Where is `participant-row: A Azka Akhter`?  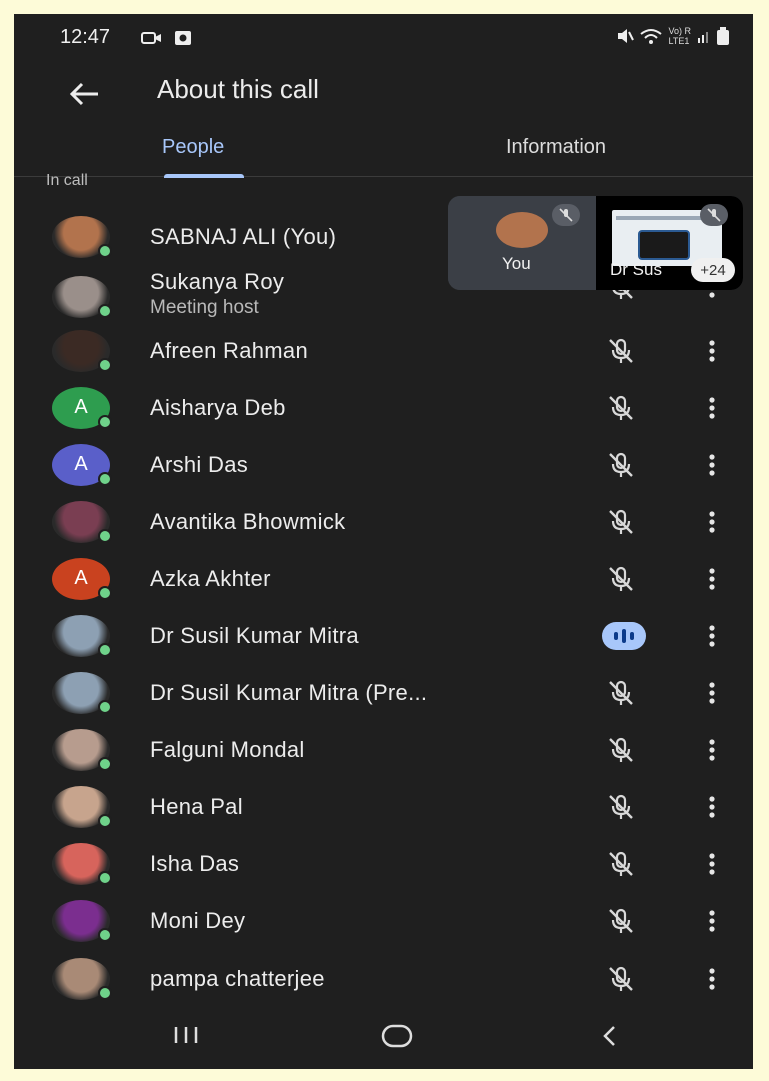 participant-row: A Azka Akhter is located at coordinates (383, 578).